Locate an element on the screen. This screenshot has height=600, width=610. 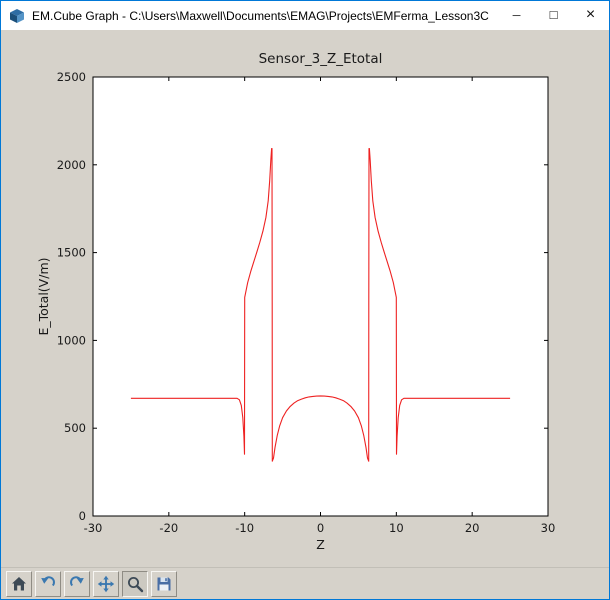
emcube-app-icon is located at coordinates (17, 16).